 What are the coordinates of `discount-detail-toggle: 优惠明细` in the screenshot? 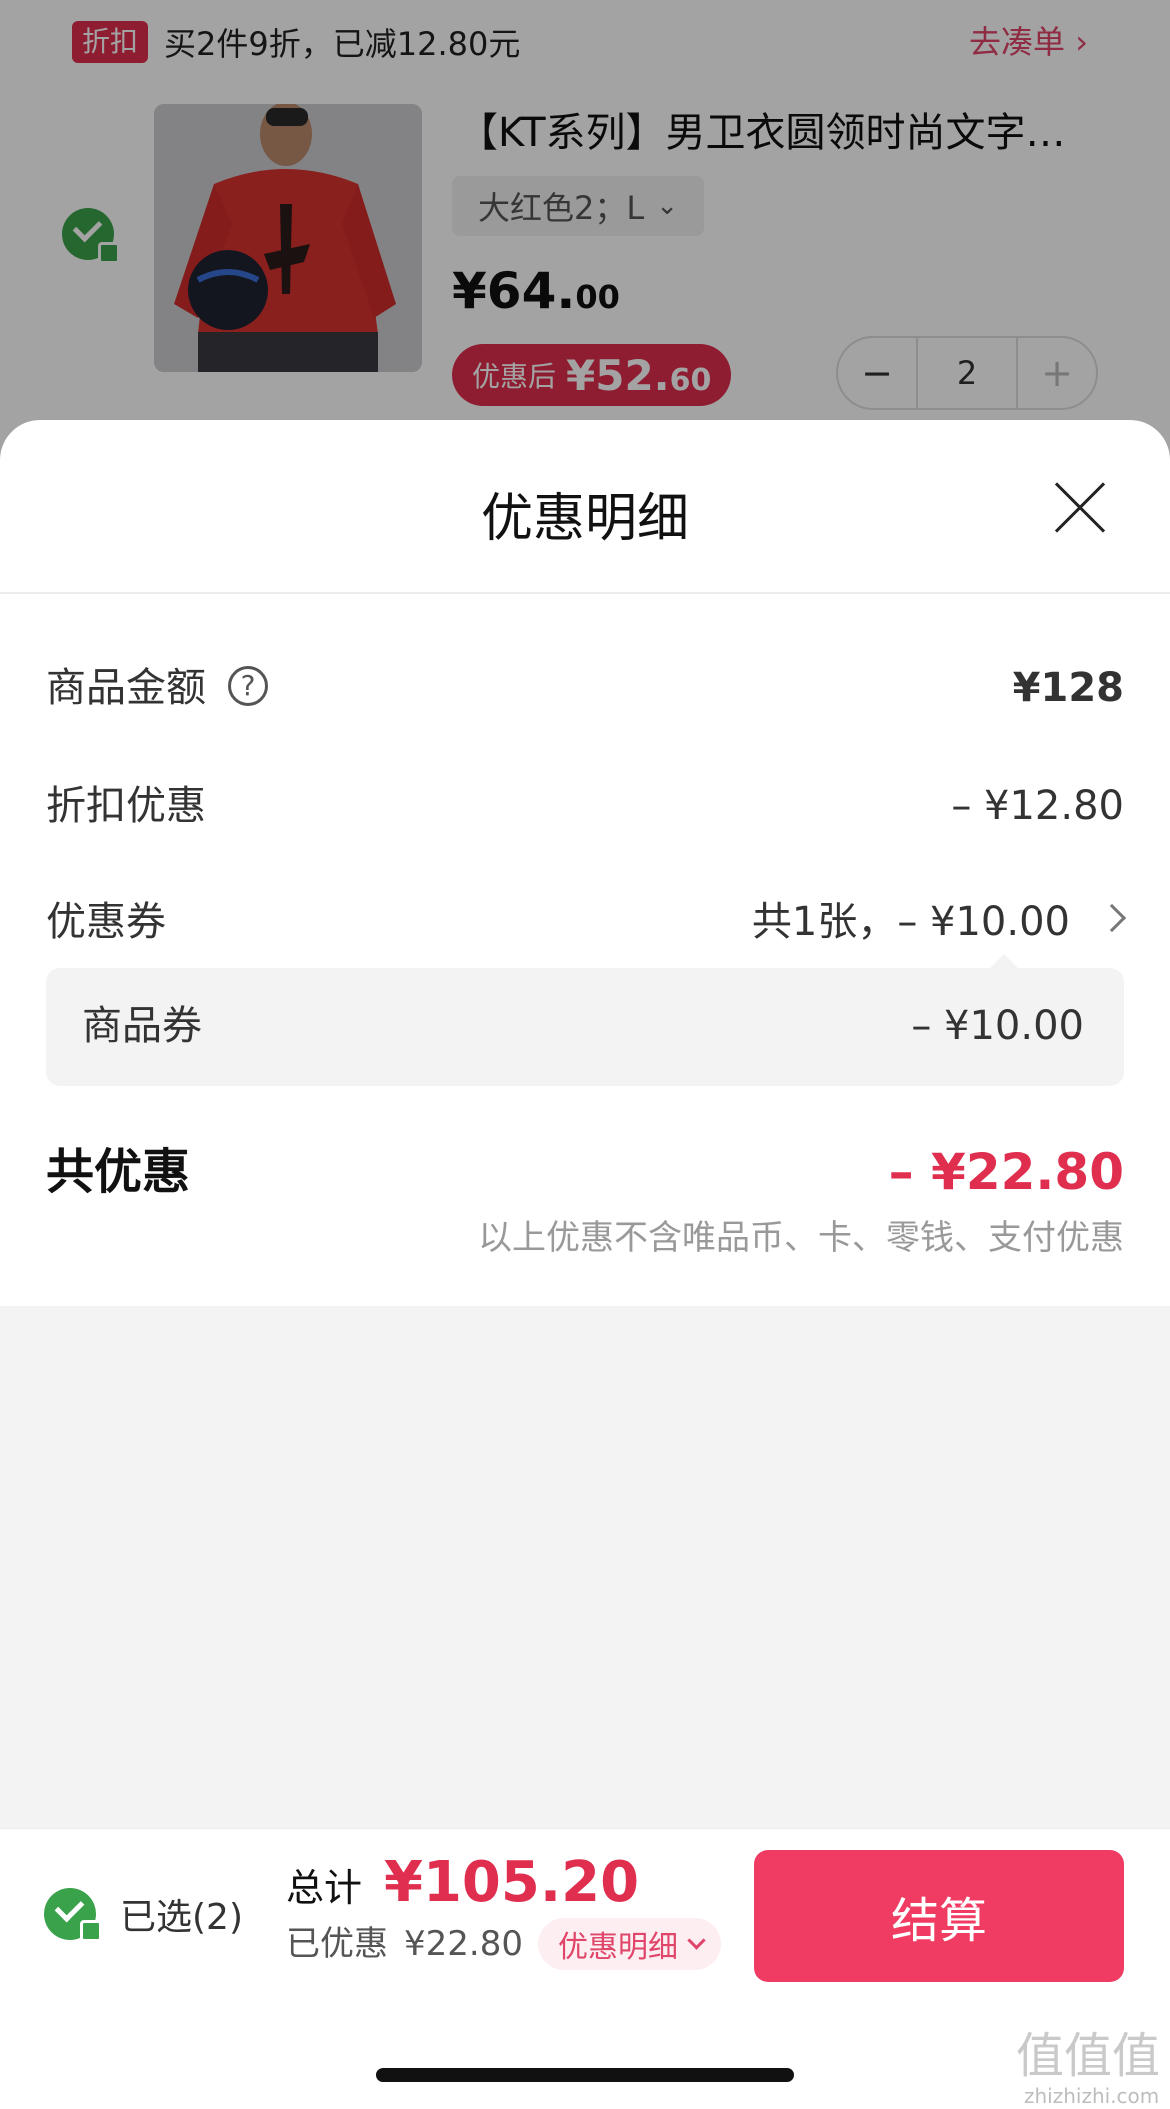 It's located at (629, 1944).